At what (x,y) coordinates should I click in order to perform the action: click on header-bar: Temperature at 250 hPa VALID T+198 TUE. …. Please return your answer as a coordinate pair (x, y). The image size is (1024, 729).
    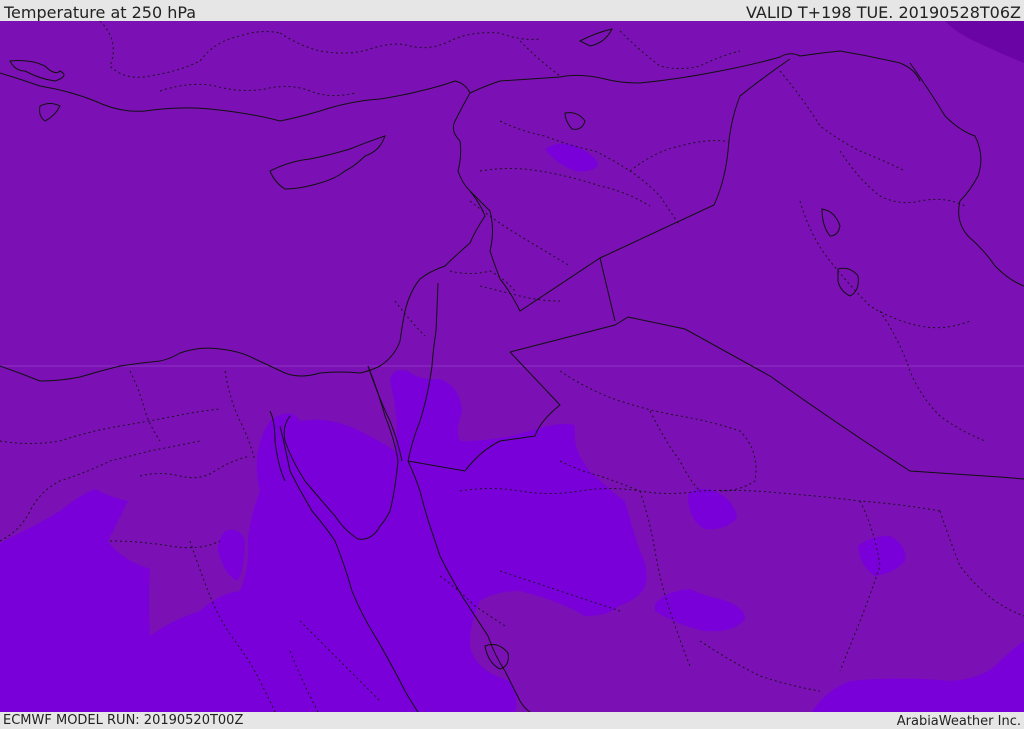
    Looking at the image, I should click on (512, 11).